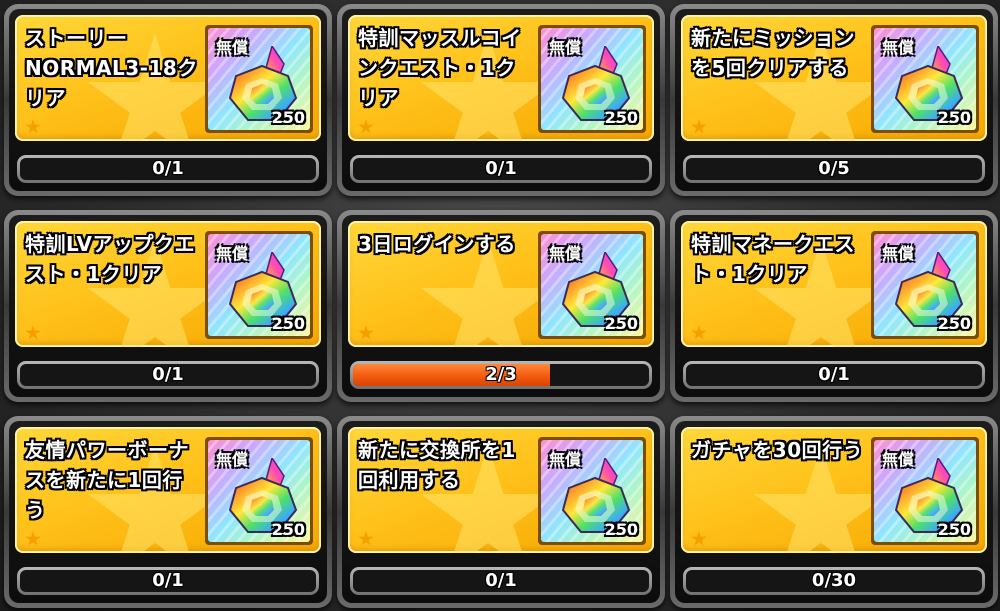 The image size is (1000, 611). I want to click on mission-card: ガチャを30回行う 無償 250 0/30, so click(834, 512).